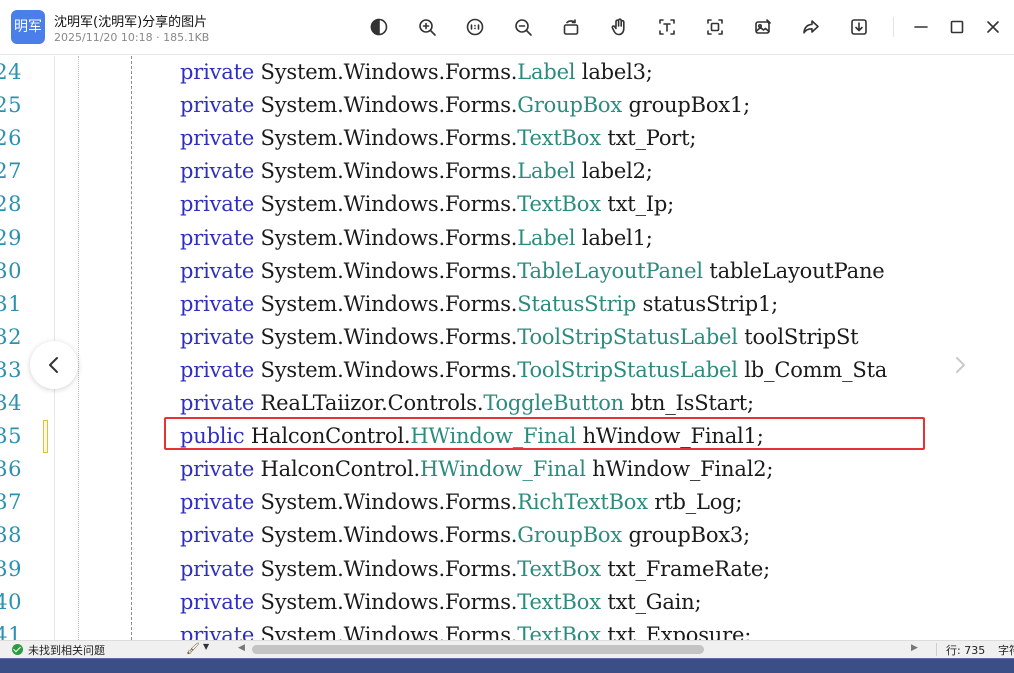  Describe the element at coordinates (369, 403) in the screenshot. I see `code-text: ReaLTaiizor.Controls.` at that location.